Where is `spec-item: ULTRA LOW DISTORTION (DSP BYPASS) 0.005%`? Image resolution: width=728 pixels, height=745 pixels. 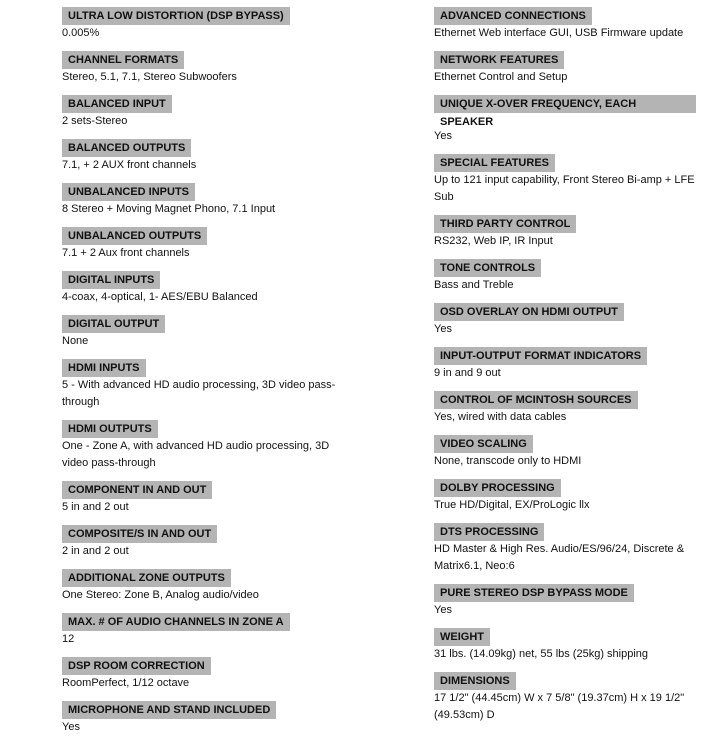 spec-item: ULTRA LOW DISTORTION (DSP BYPASS) 0.005% is located at coordinates (203, 24).